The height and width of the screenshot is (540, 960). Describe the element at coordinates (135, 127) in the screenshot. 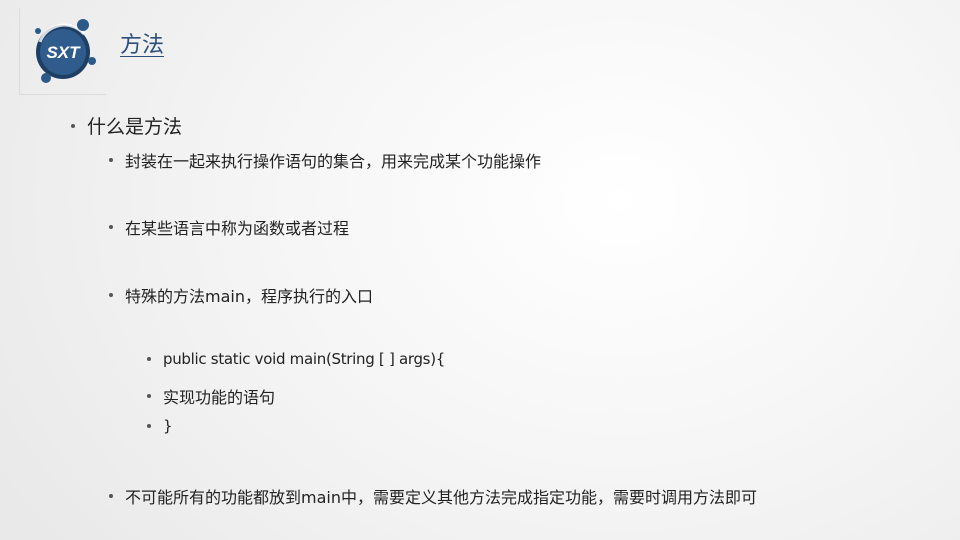

I see `heading-text: 什么是方法` at that location.